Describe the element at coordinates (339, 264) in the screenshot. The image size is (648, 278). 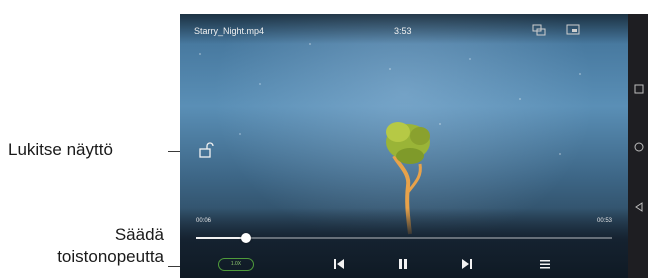
I see `previous-icon` at that location.